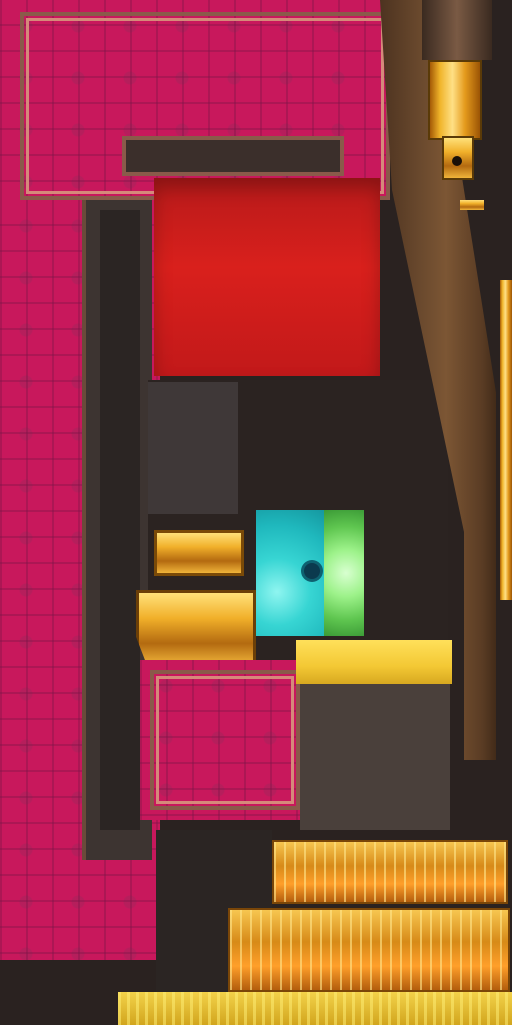 The width and height of the screenshot is (512, 1025). I want to click on lamp-dot-icon, so click(457, 161).